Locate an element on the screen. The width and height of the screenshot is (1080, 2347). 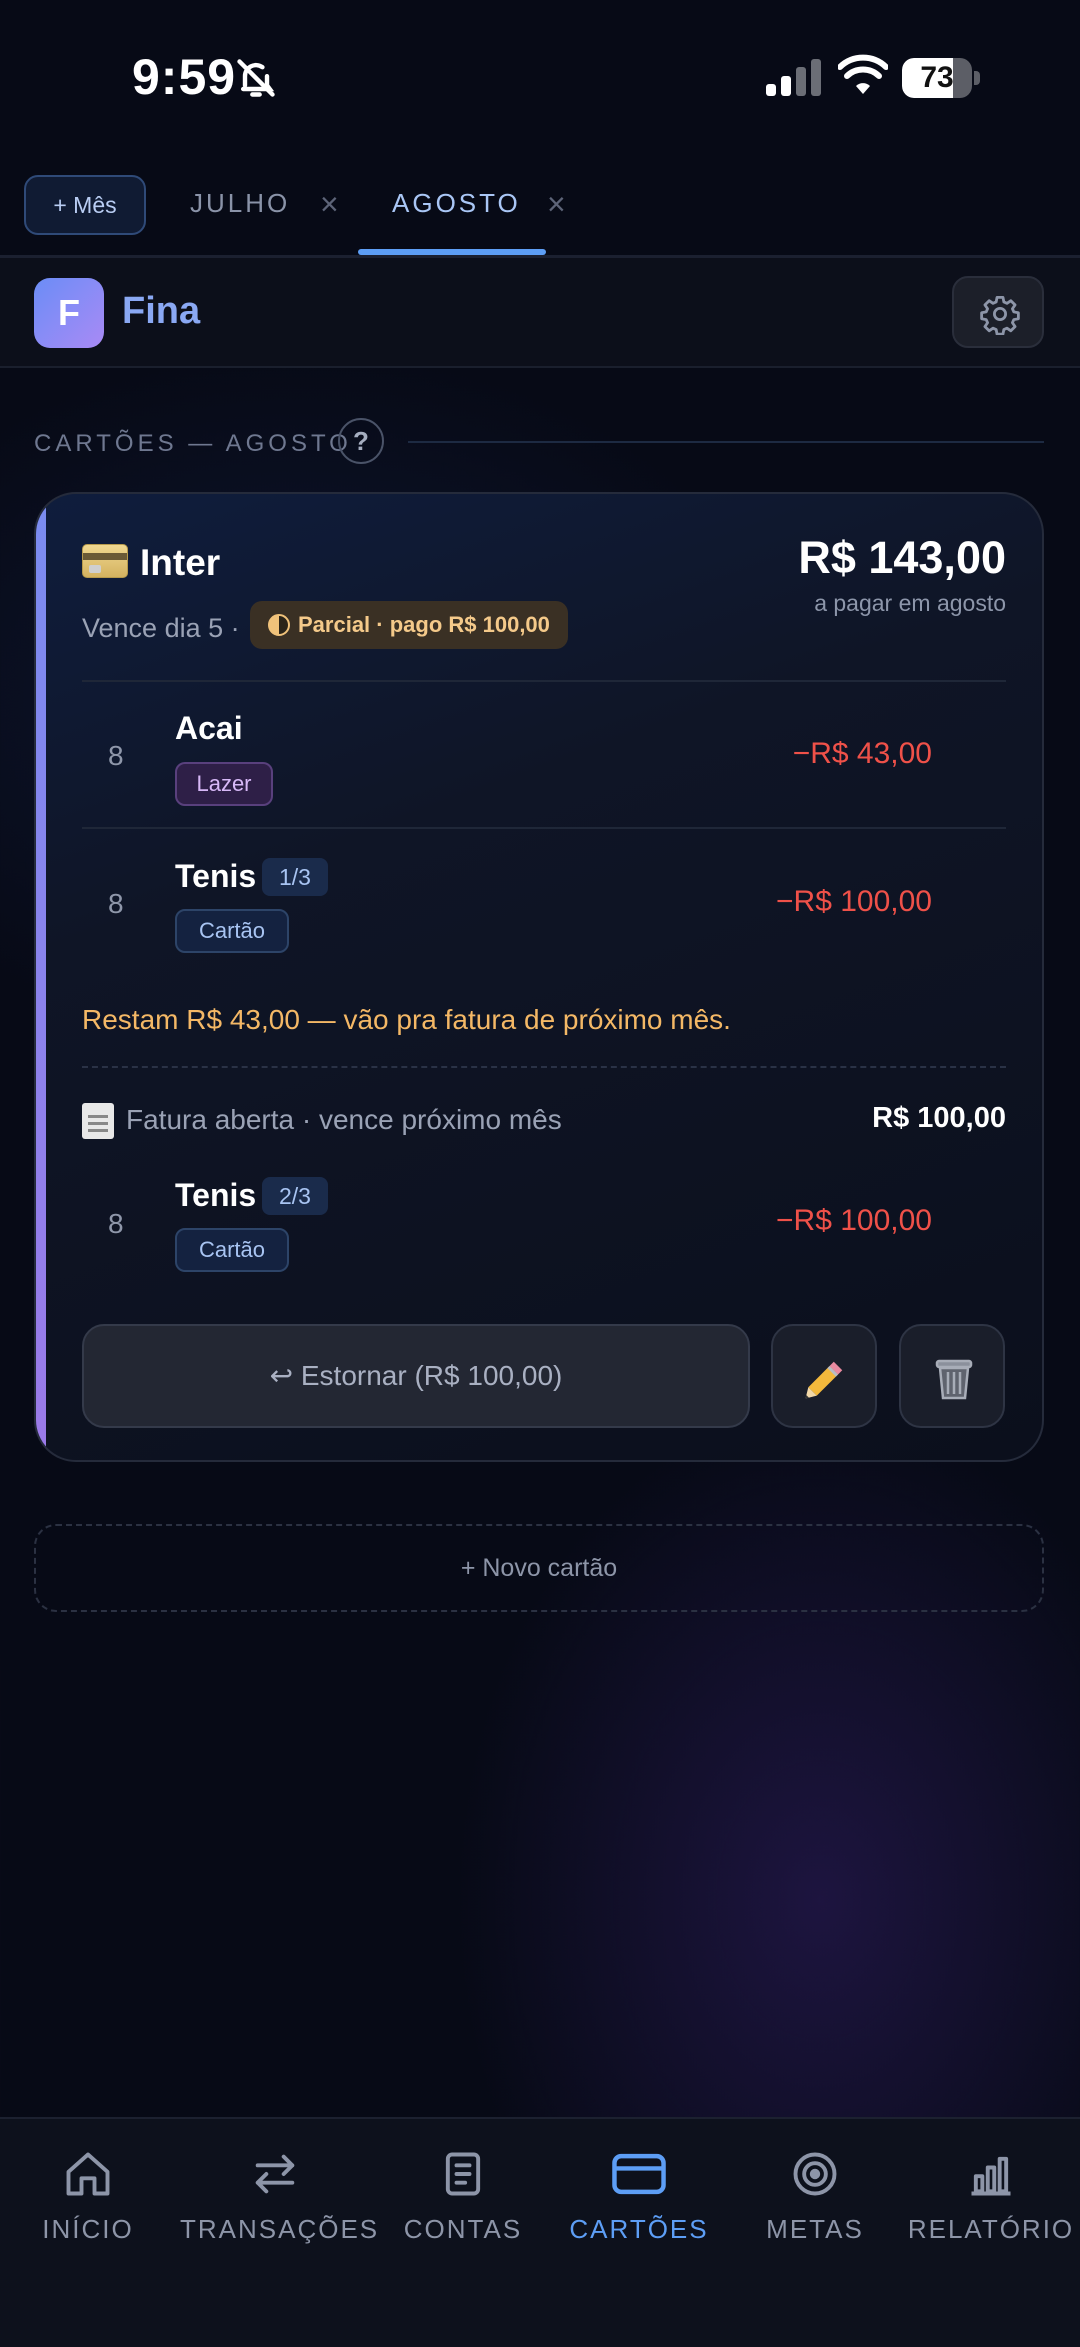
bell-muted-icon is located at coordinates (256, 78).